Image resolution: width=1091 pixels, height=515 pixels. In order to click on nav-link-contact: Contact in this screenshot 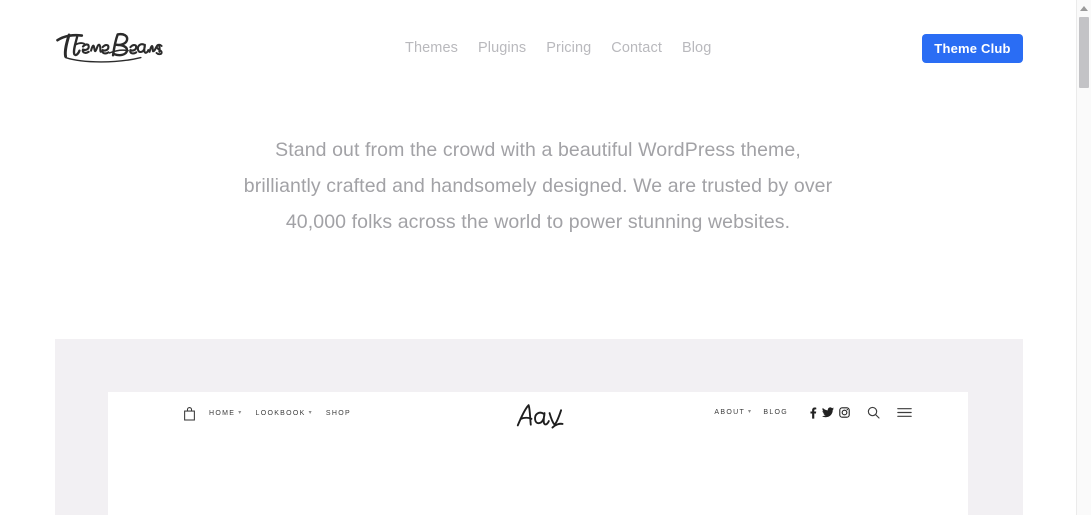, I will do `click(636, 48)`.